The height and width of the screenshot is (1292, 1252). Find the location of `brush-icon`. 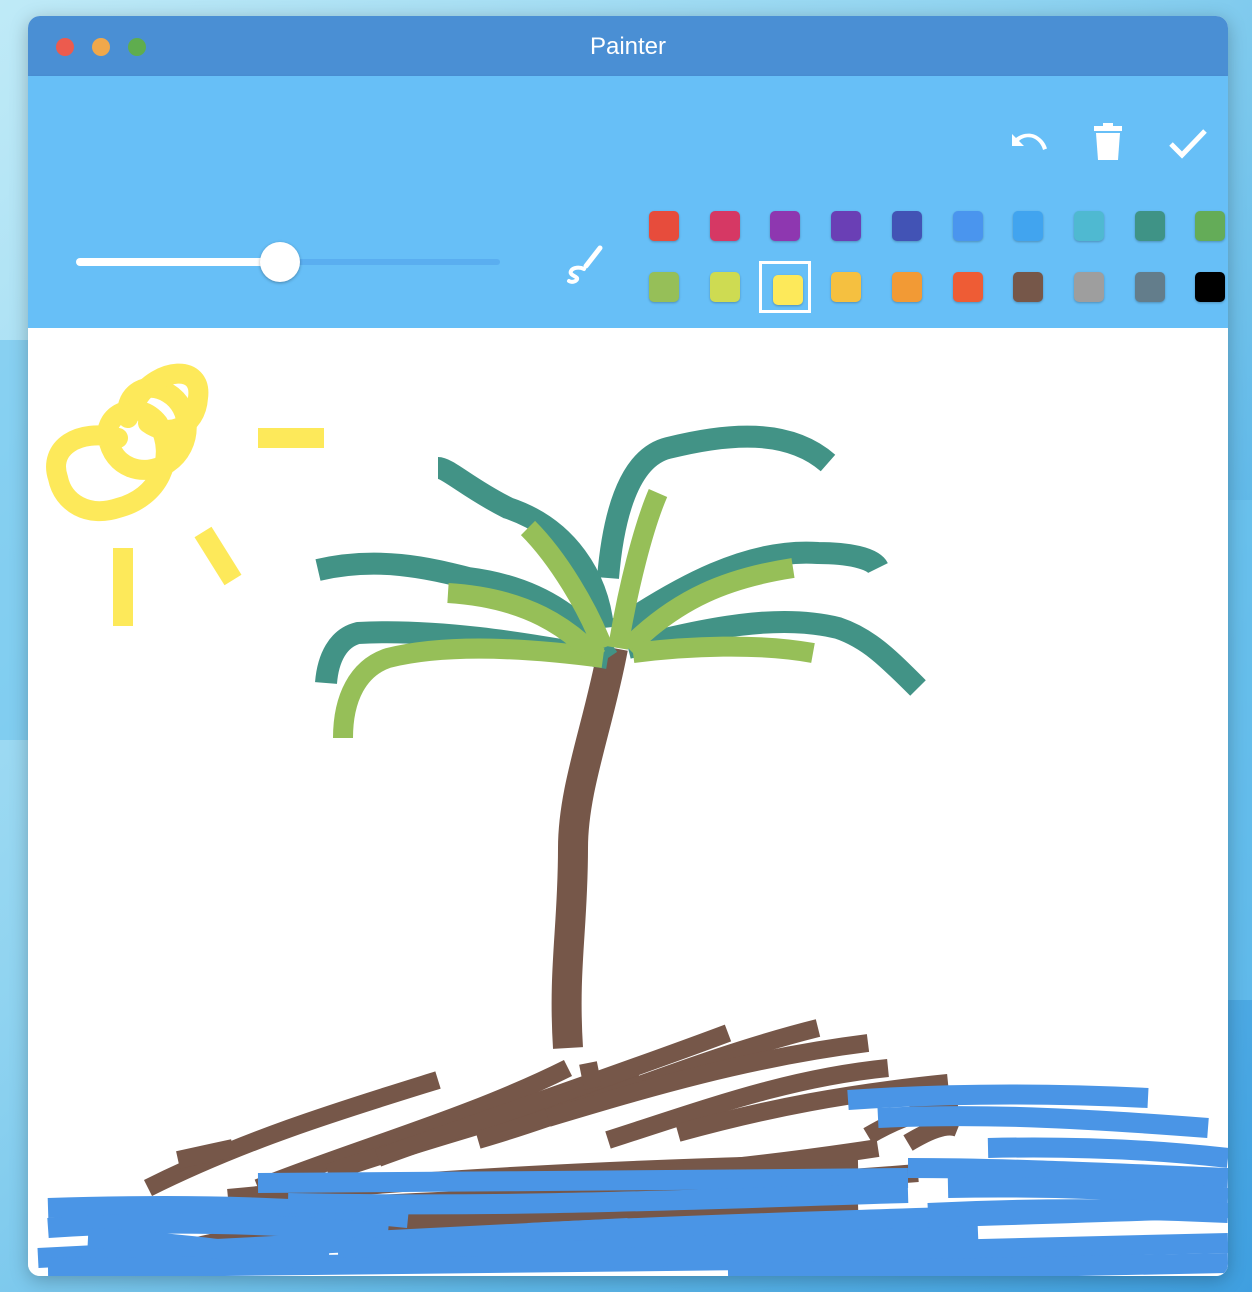

brush-icon is located at coordinates (585, 264).